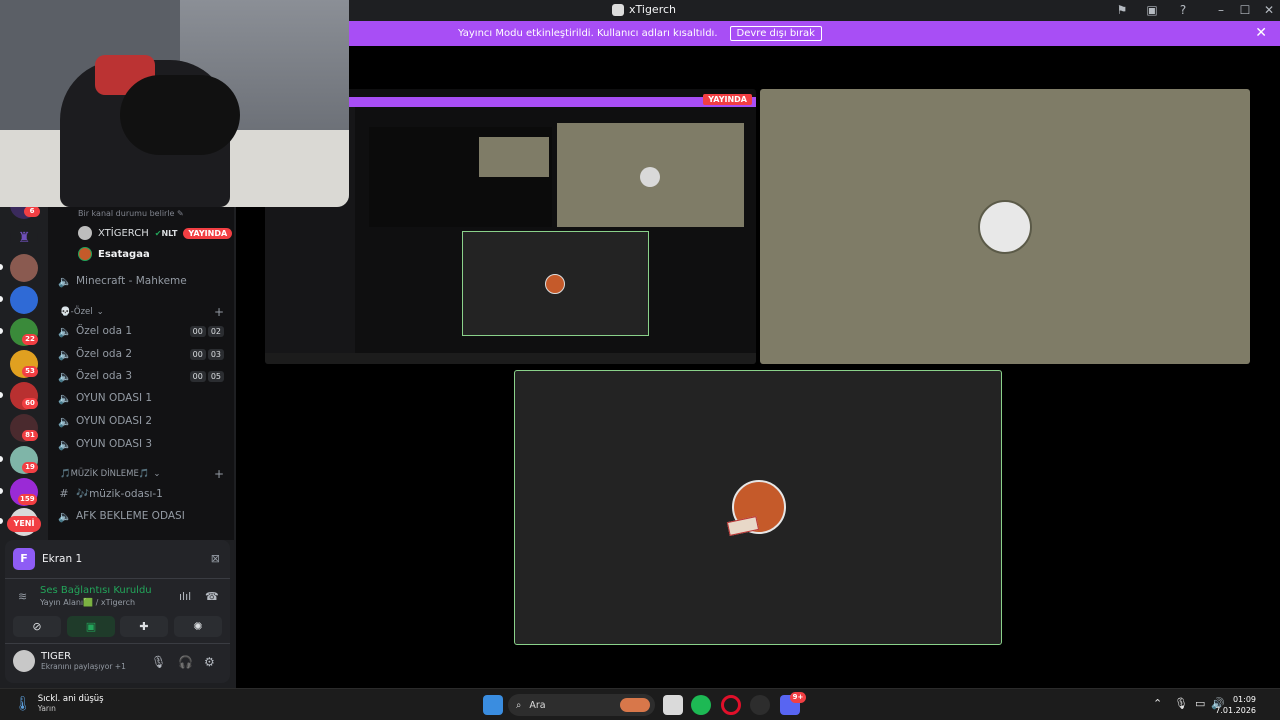 The width and height of the screenshot is (1280, 720). Describe the element at coordinates (64, 493) in the screenshot. I see `hash-icon: #` at that location.